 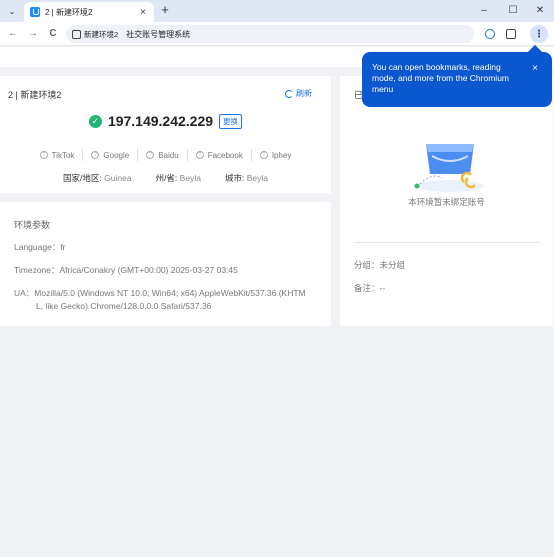 What do you see at coordinates (97, 178) in the screenshot?
I see `country-field: 国家/地区: Guinea` at bounding box center [97, 178].